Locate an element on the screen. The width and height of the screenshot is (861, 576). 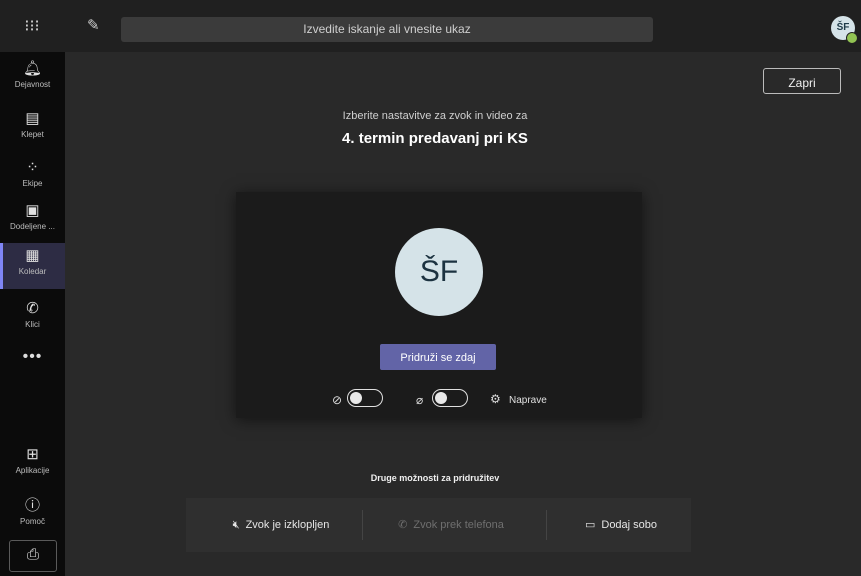
rail-item-label: Koledar is located at coordinates (32, 271).